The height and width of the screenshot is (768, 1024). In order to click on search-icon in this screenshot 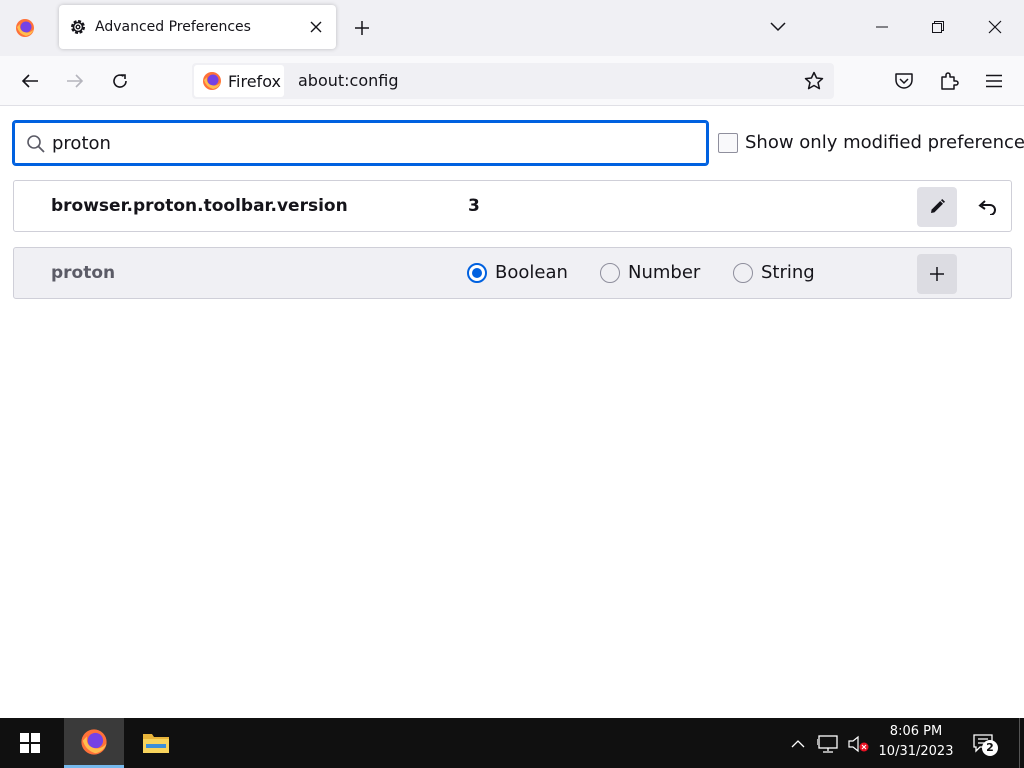, I will do `click(36, 144)`.